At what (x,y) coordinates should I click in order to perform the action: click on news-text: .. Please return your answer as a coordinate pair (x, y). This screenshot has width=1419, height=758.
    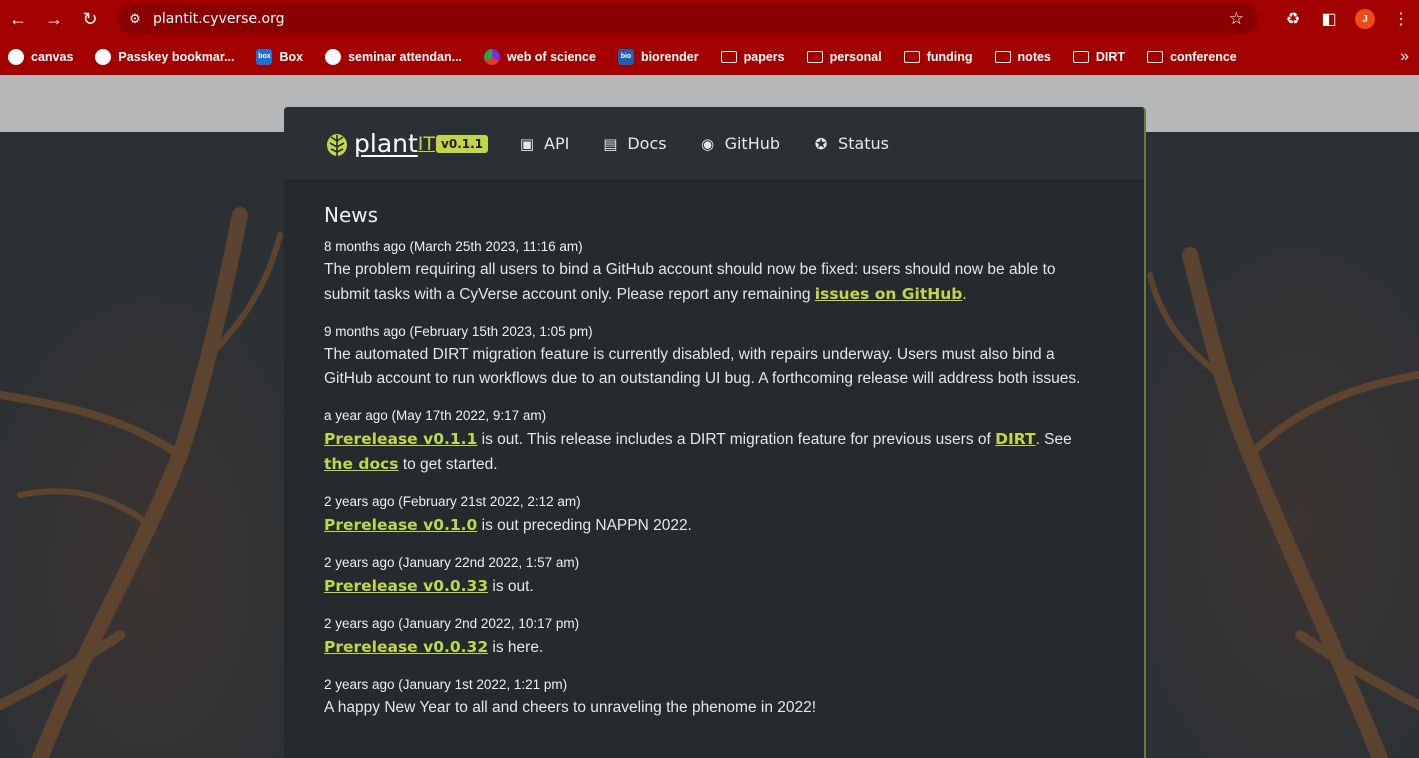
    Looking at the image, I should click on (964, 294).